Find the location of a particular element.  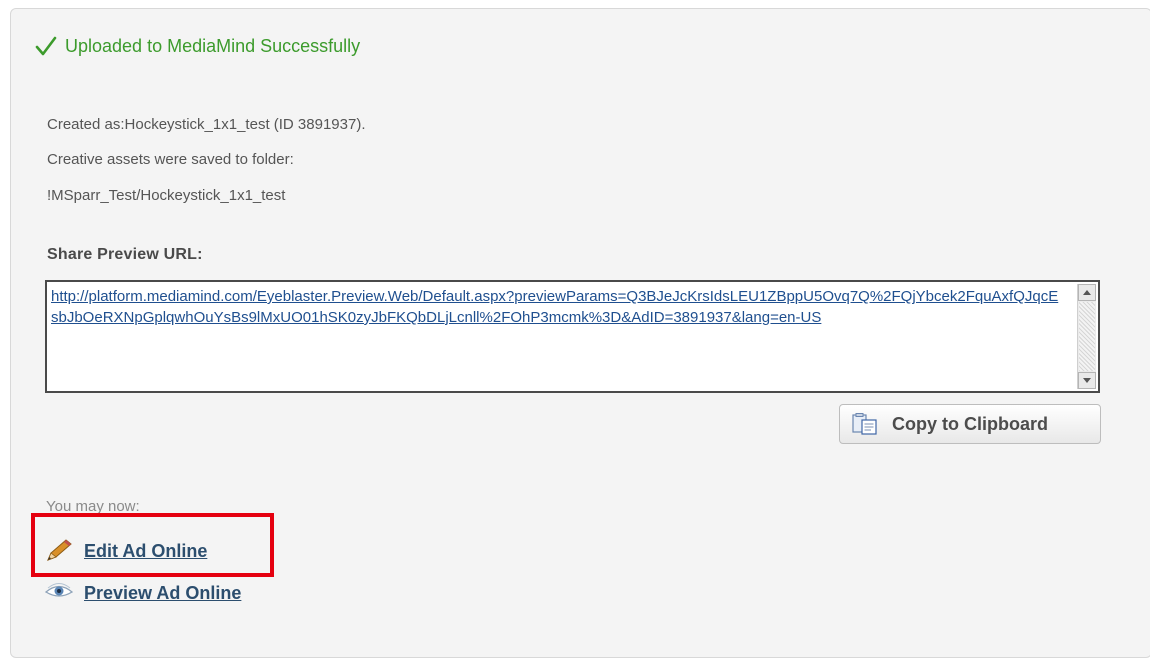

scroll-up-button is located at coordinates (1087, 292).